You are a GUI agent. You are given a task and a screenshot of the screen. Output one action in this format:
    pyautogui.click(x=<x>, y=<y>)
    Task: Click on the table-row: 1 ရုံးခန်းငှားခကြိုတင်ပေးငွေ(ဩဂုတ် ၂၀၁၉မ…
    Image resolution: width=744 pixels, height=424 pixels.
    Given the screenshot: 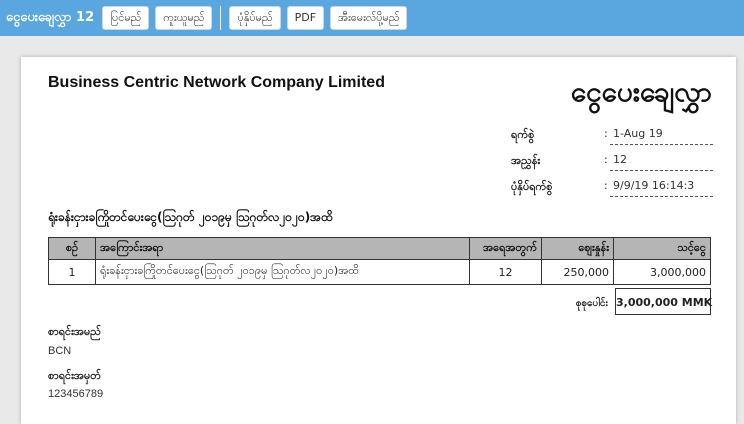 What is the action you would take?
    pyautogui.click(x=379, y=272)
    